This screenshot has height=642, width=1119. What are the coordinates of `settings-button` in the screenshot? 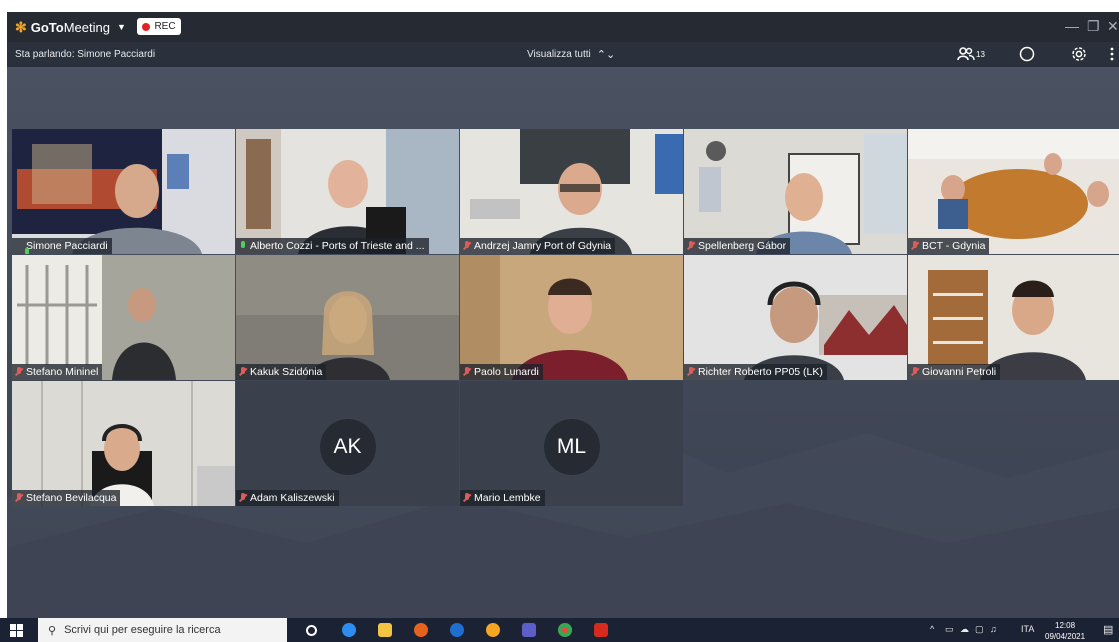 It's located at (1079, 54).